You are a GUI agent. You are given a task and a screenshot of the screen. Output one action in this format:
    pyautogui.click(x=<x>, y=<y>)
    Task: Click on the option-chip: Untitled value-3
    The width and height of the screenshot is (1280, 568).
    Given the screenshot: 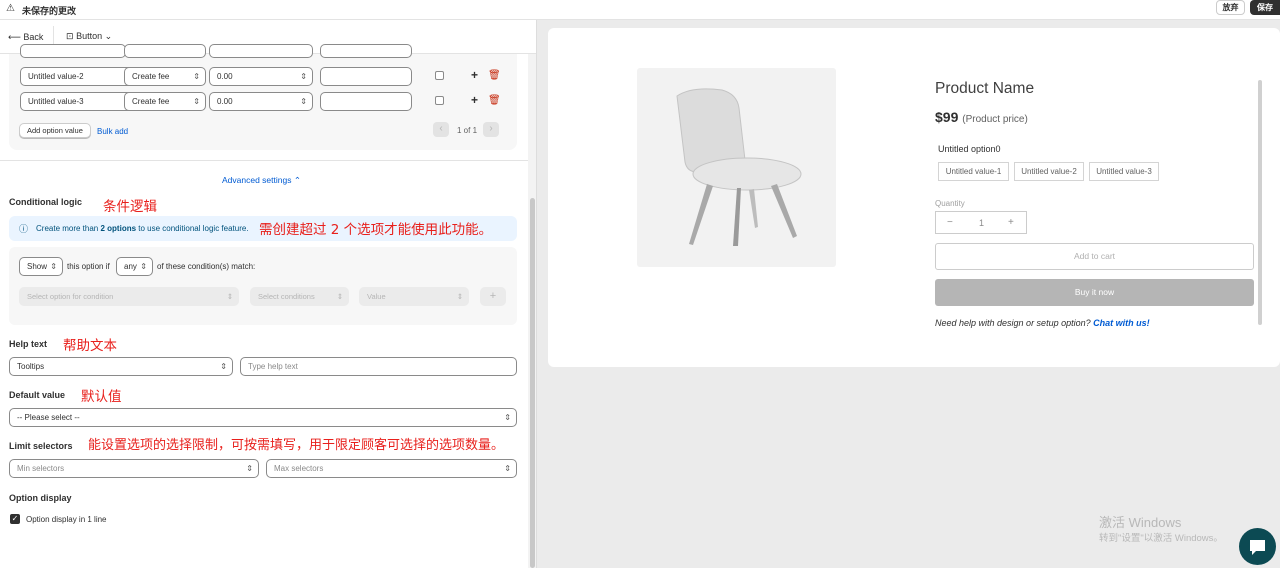 What is the action you would take?
    pyautogui.click(x=1124, y=171)
    